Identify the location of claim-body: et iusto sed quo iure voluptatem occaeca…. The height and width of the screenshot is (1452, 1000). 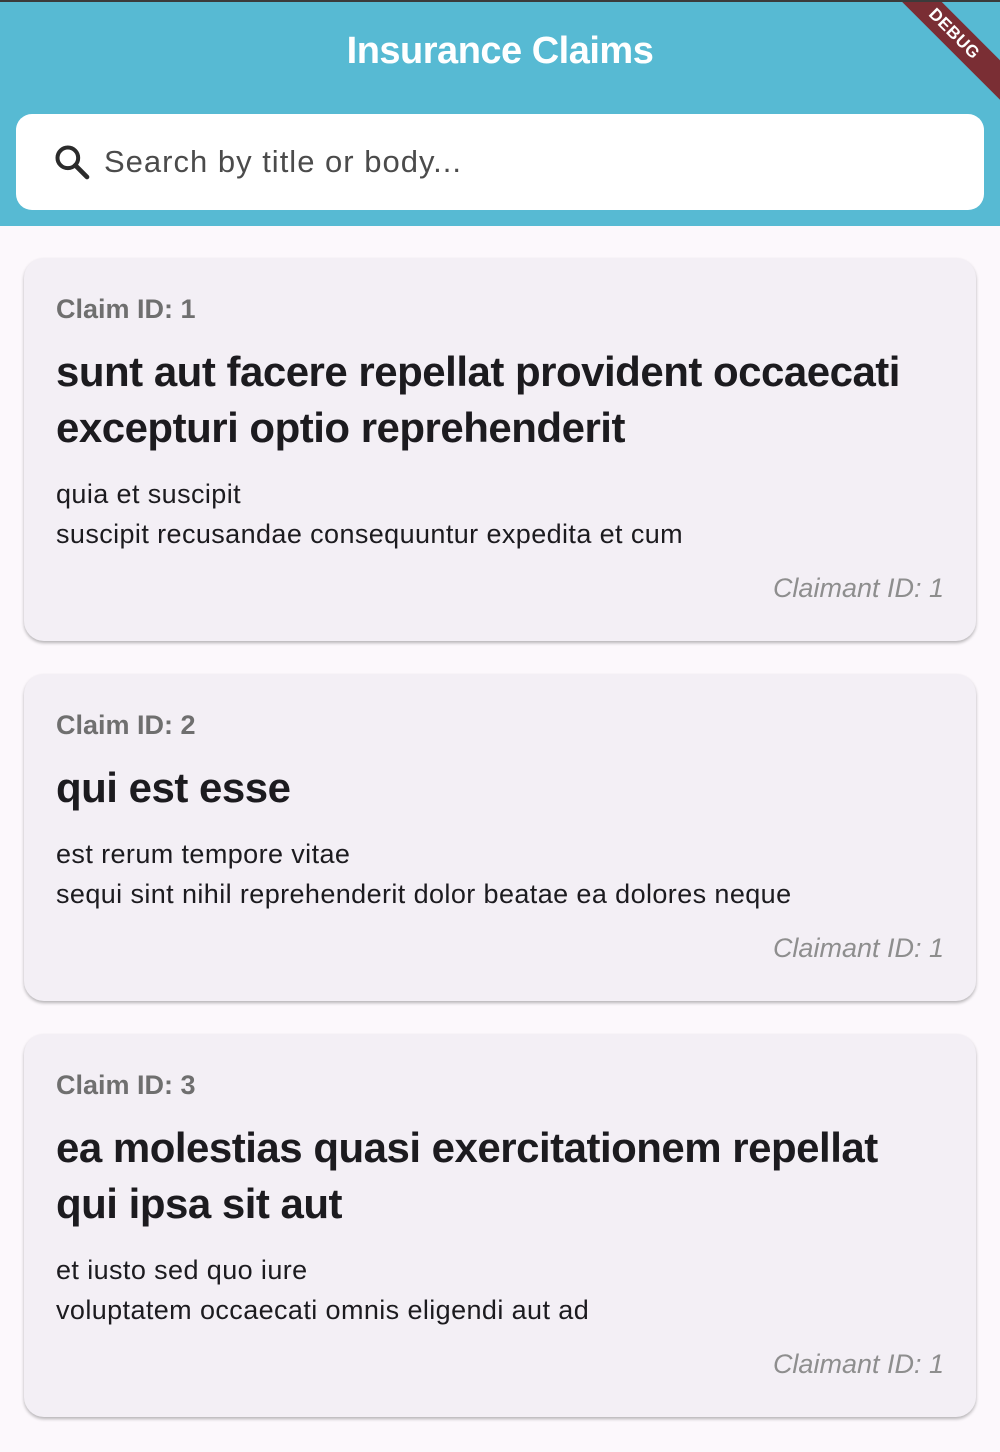
(323, 1290).